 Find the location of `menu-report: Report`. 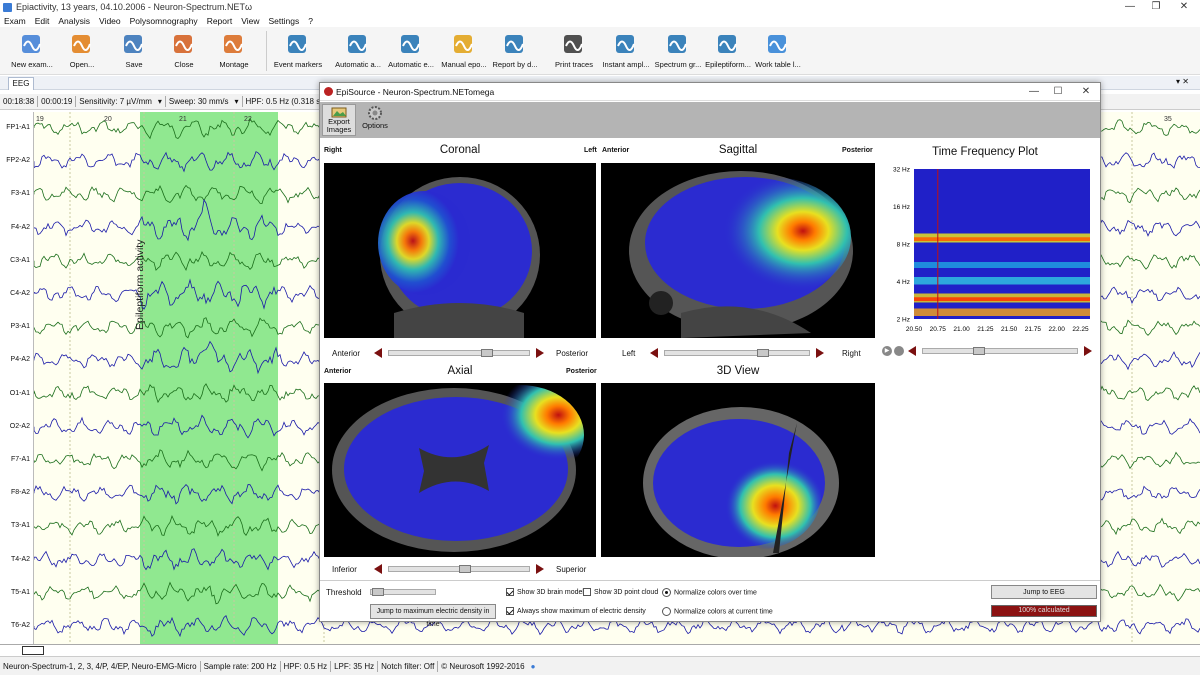

menu-report: Report is located at coordinates (220, 21).